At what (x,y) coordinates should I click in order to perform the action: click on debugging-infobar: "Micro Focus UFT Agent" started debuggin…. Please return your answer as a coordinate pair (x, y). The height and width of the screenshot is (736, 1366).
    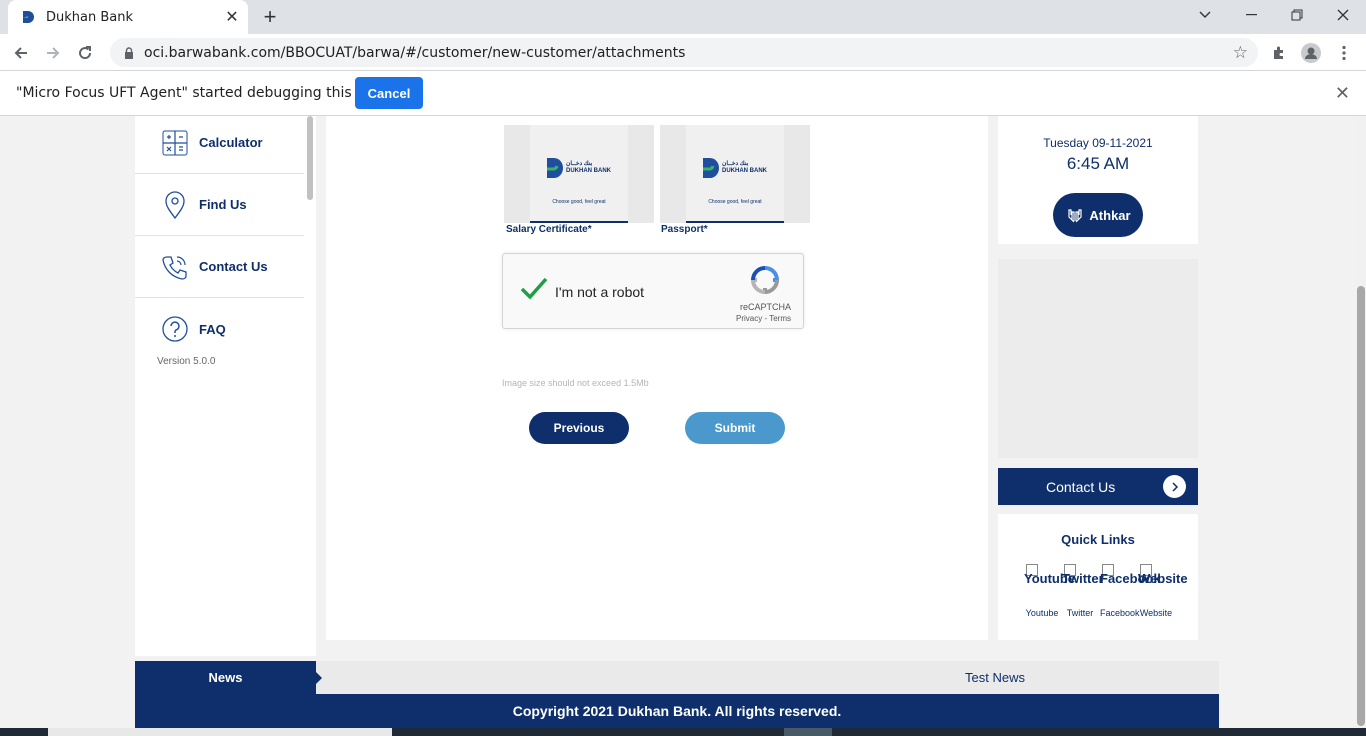
    Looking at the image, I should click on (683, 93).